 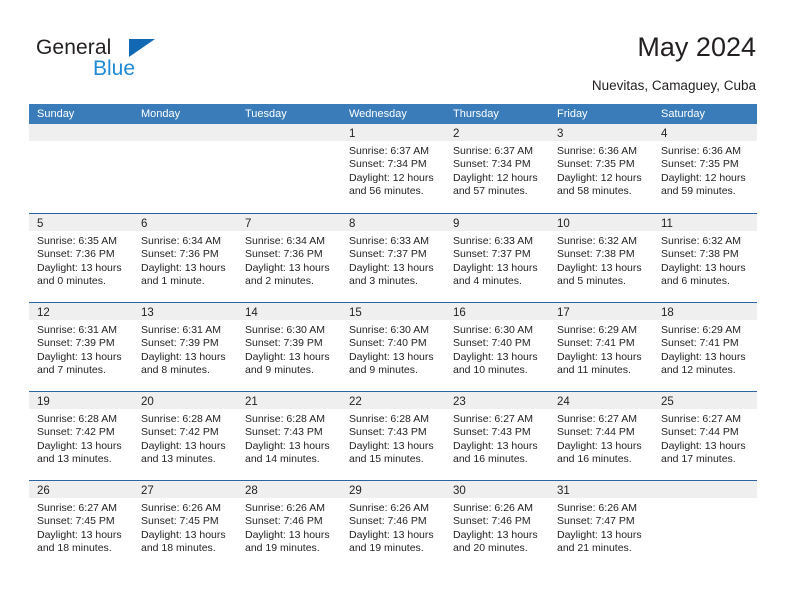 I want to click on daylight-text-line2: and 18 minutes., so click(x=178, y=548).